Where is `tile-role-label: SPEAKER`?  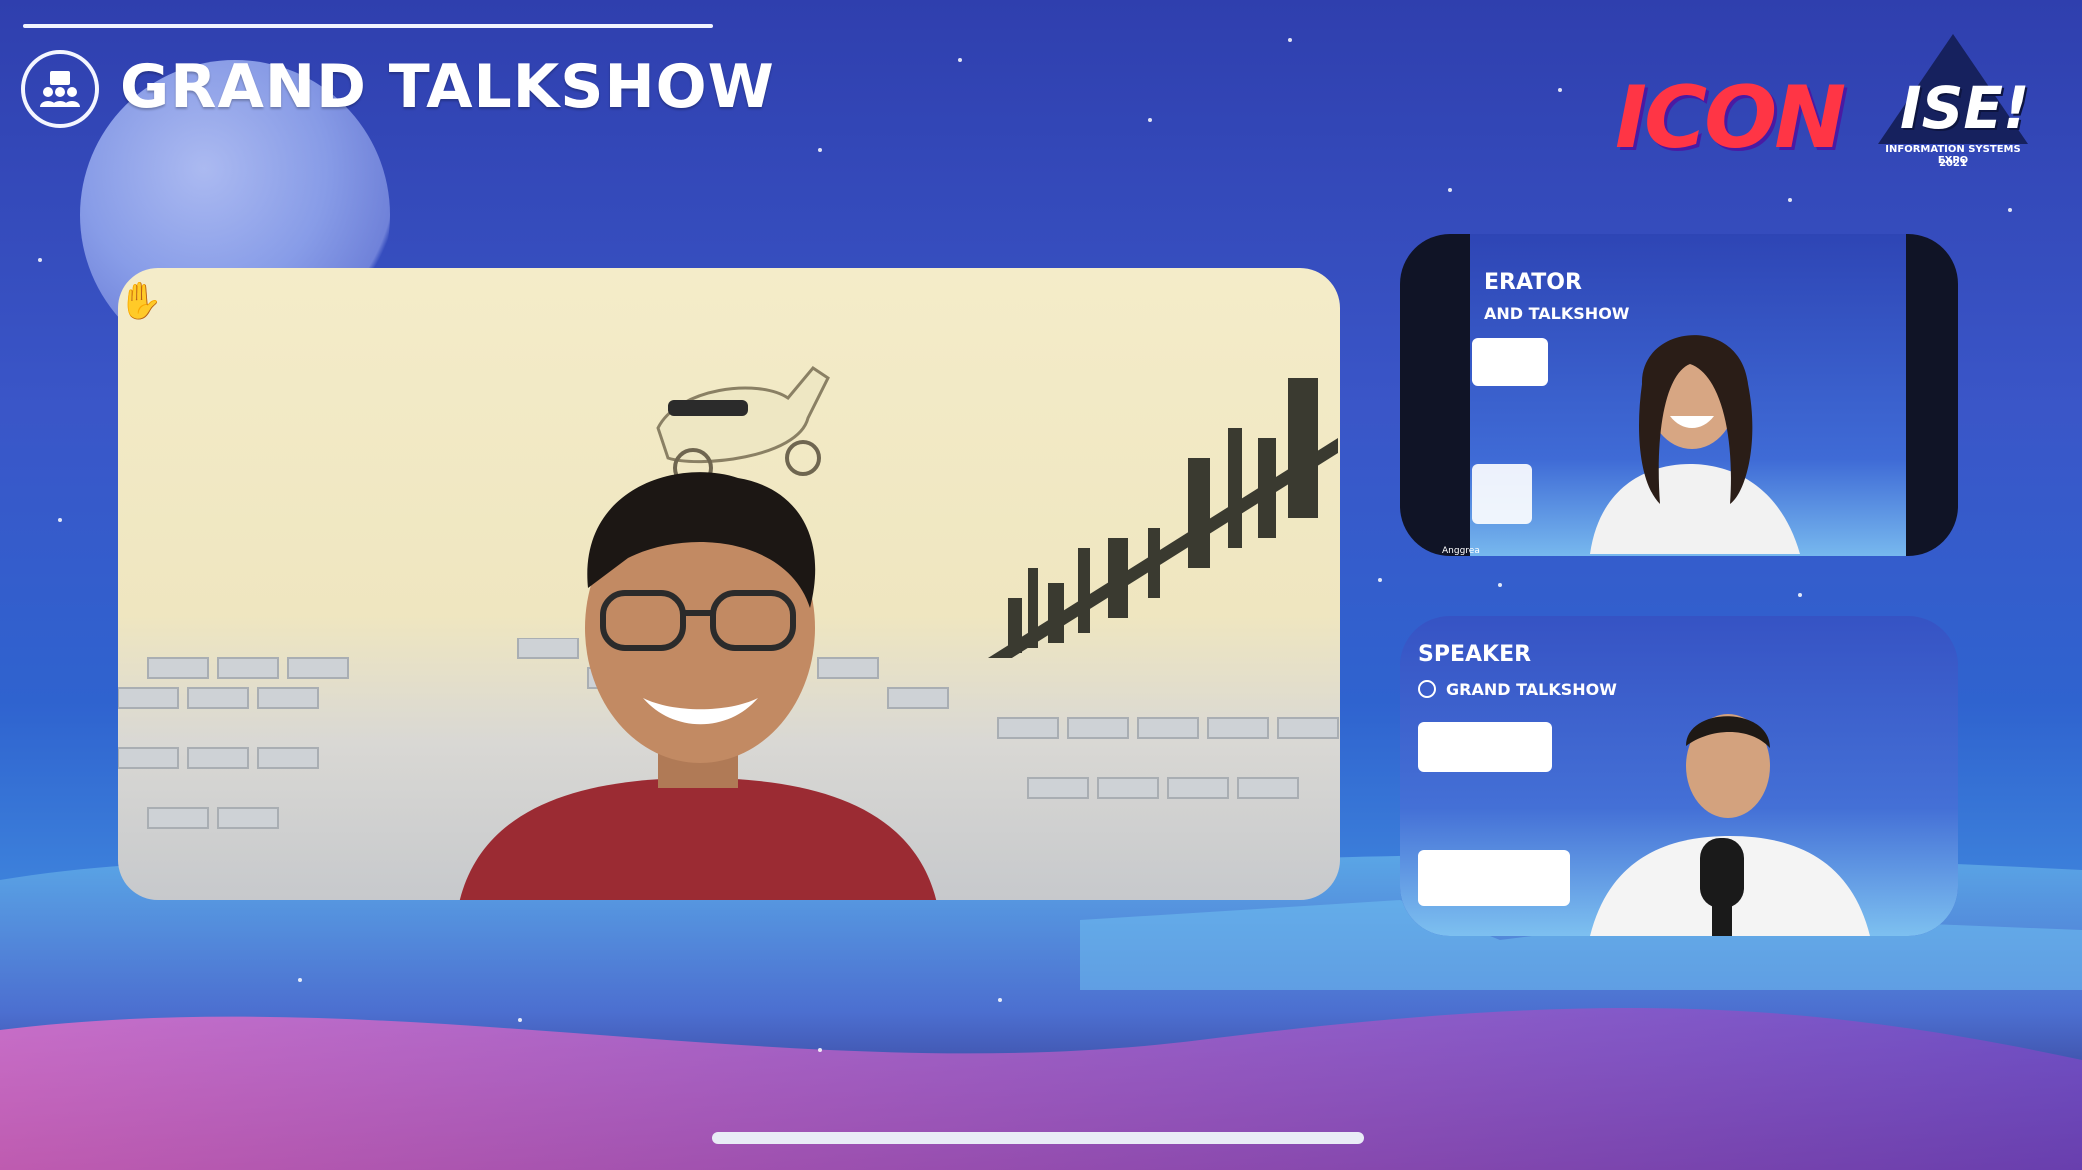
tile-role-label: SPEAKER is located at coordinates (1475, 654).